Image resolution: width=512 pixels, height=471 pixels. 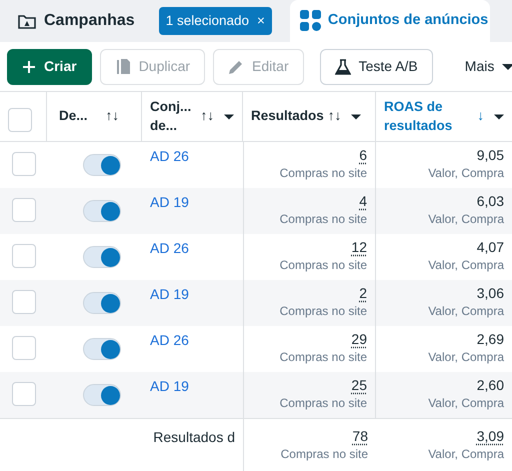 What do you see at coordinates (408, 20) in the screenshot?
I see `tab-label: Conjuntos de anúncios` at bounding box center [408, 20].